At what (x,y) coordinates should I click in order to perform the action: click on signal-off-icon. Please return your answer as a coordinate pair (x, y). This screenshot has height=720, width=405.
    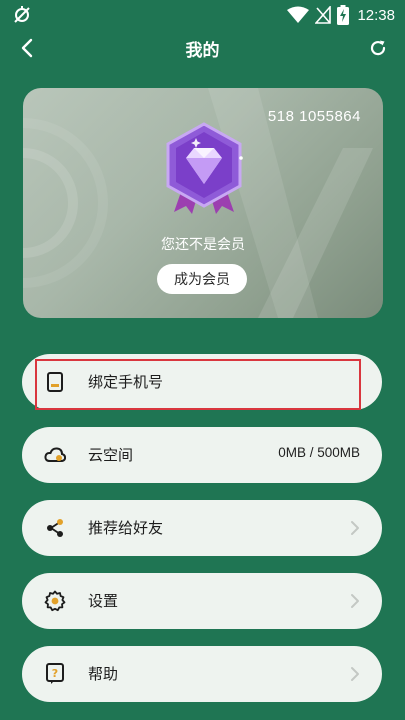
    Looking at the image, I should click on (323, 15).